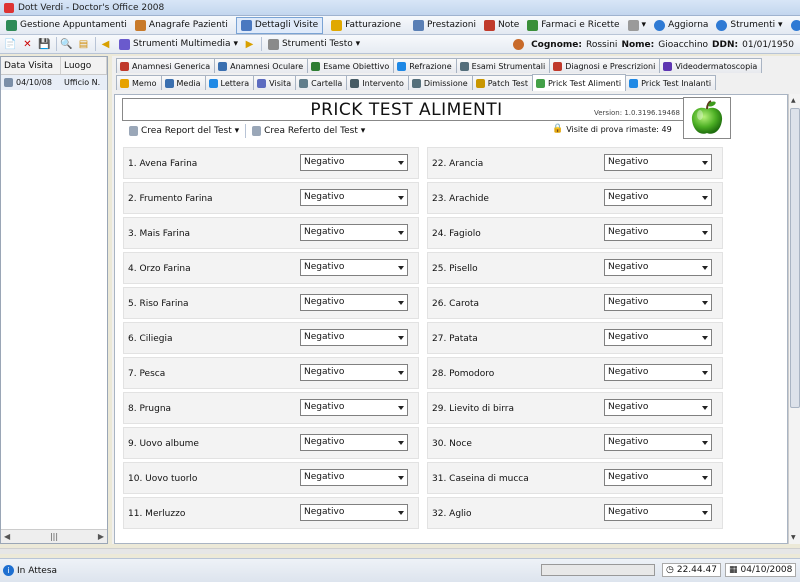 This screenshot has height=582, width=800. I want to click on name-value: Gioacchino, so click(683, 44).